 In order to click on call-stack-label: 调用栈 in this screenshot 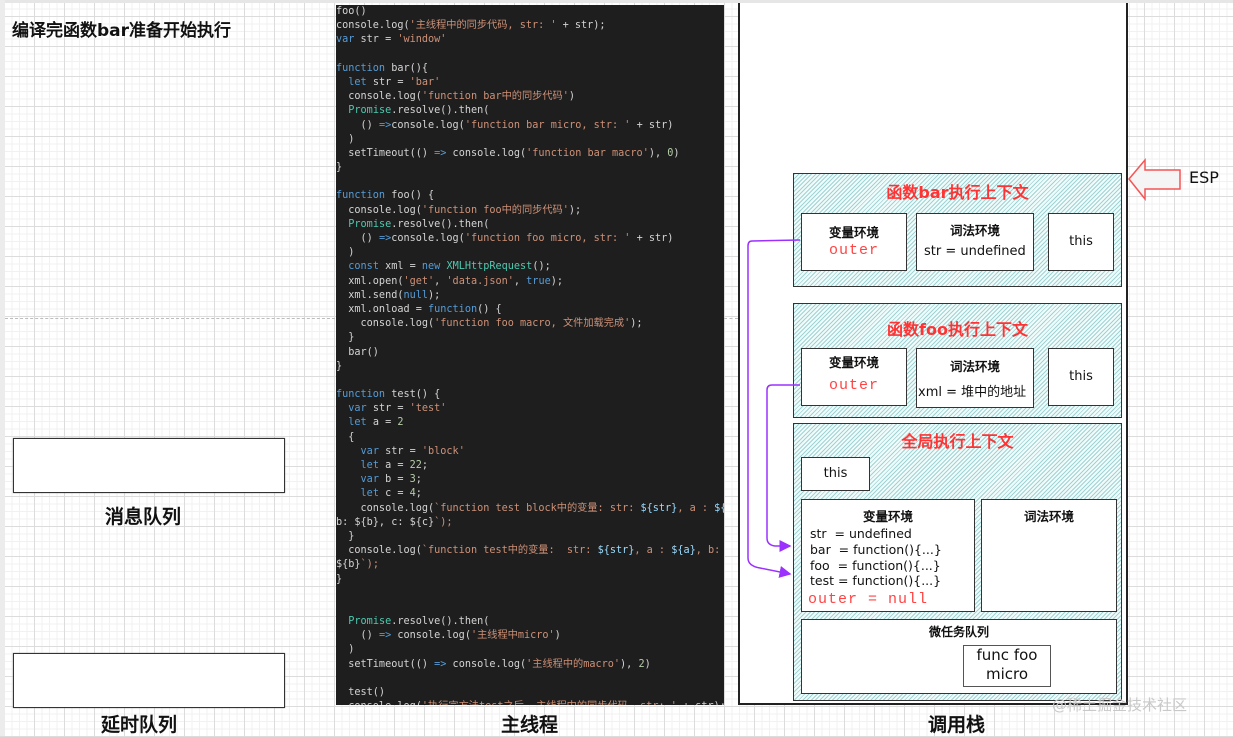, I will do `click(957, 725)`.